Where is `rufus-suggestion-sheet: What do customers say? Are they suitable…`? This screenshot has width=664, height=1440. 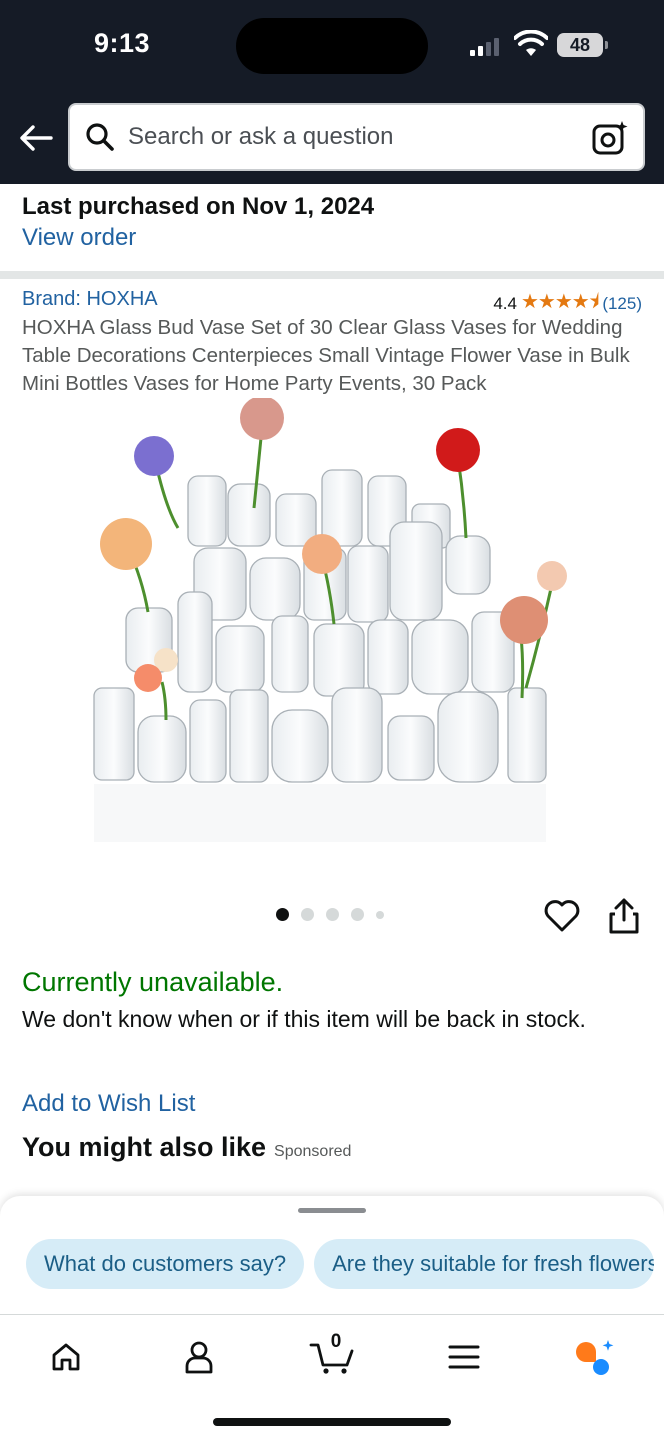
rufus-suggestion-sheet: What do customers say? Are they suitable… is located at coordinates (332, 1256).